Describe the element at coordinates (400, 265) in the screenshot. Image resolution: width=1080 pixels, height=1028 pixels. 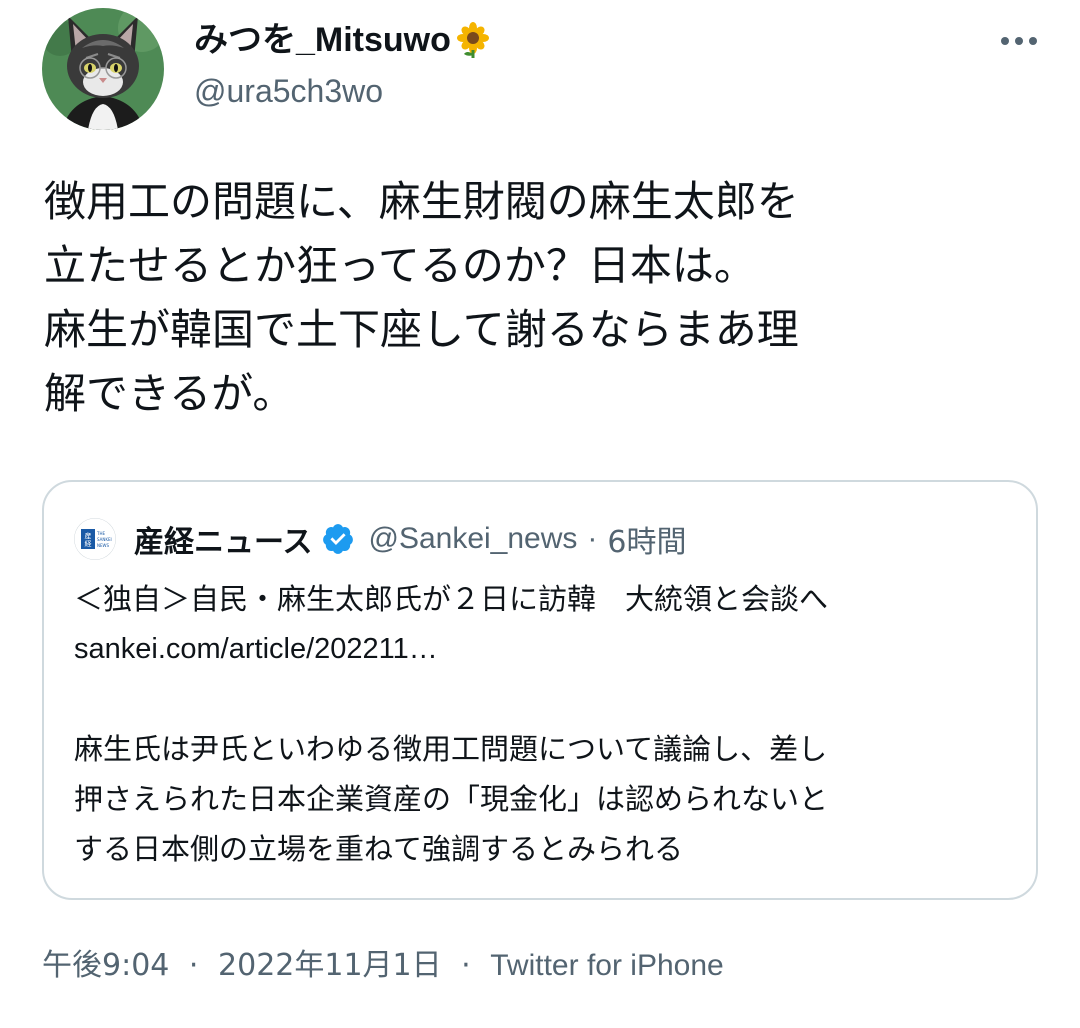
I see `tweet-text-line: 立たせるとか狂ってるのか？日本は。` at that location.